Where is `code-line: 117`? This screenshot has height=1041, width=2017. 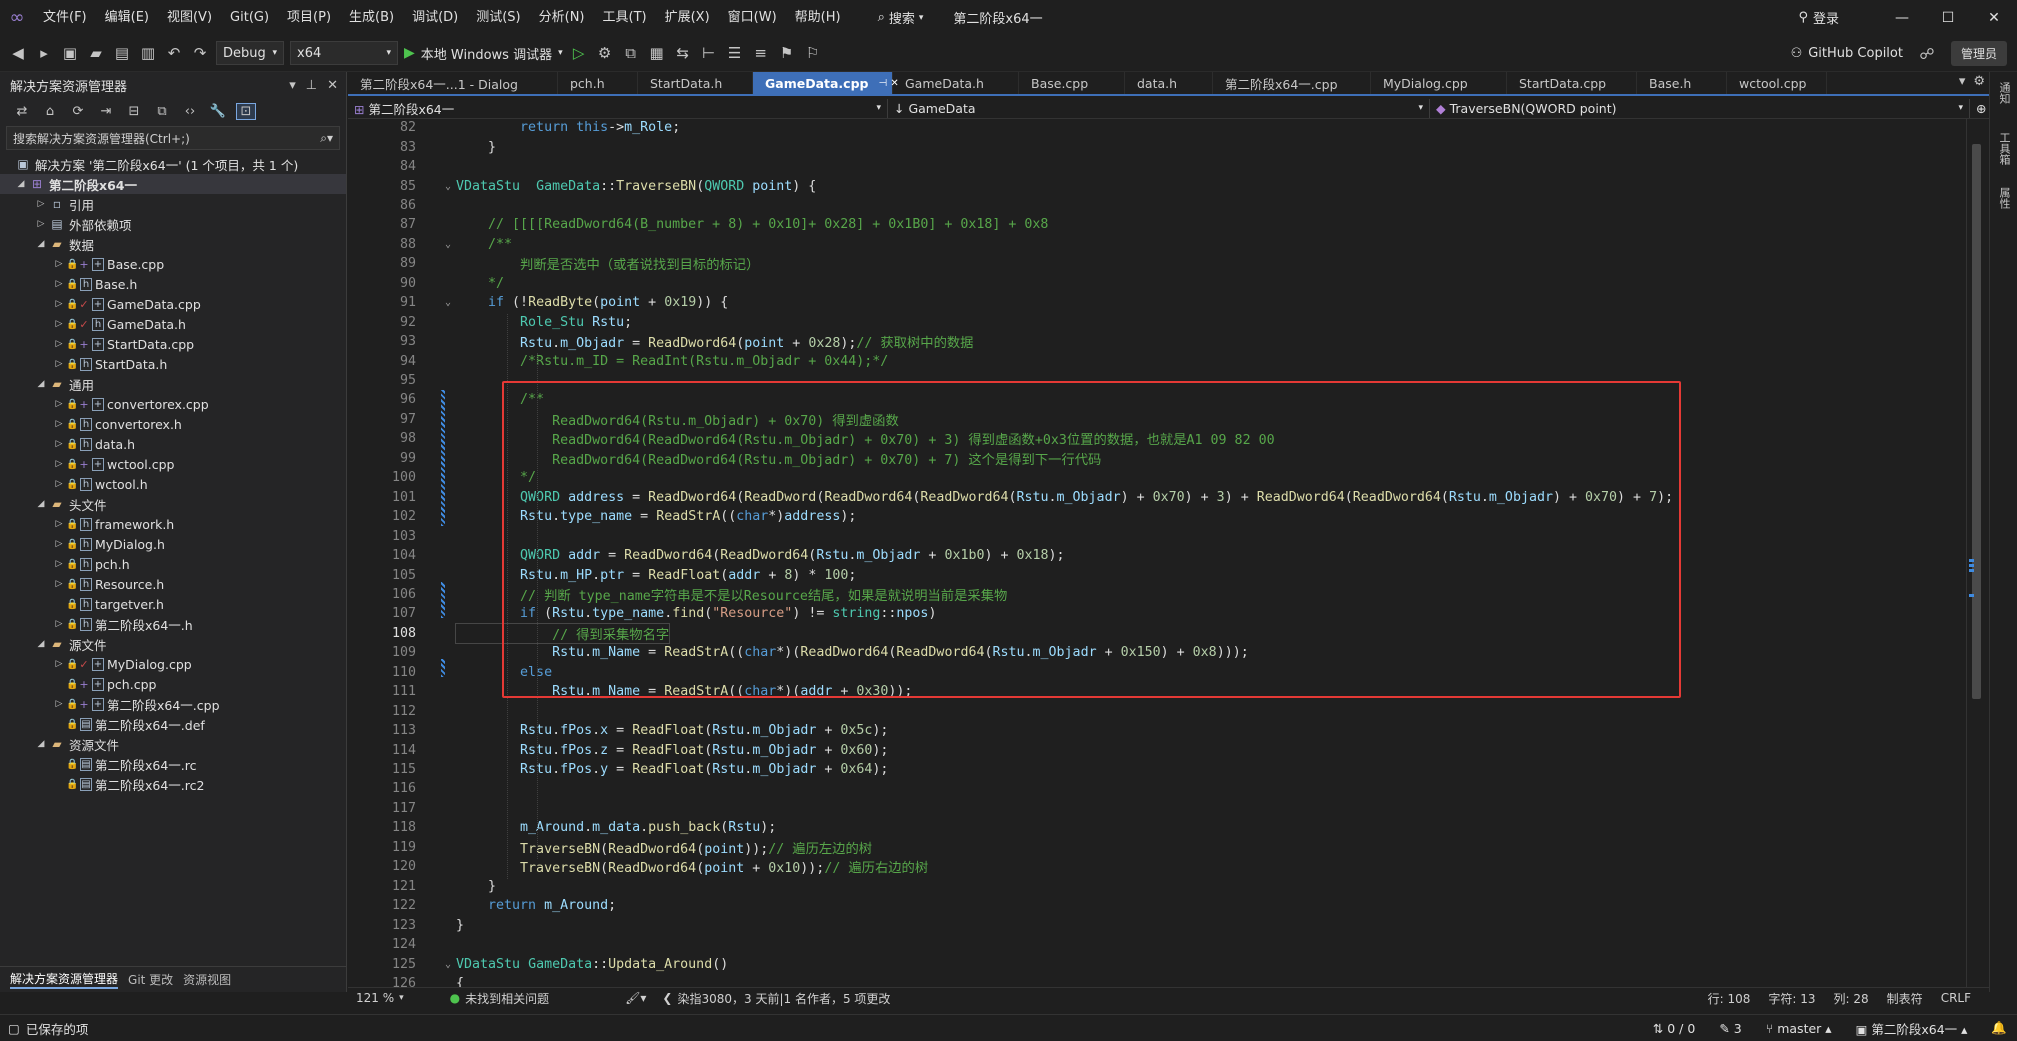
code-line: 117 is located at coordinates (1157, 808).